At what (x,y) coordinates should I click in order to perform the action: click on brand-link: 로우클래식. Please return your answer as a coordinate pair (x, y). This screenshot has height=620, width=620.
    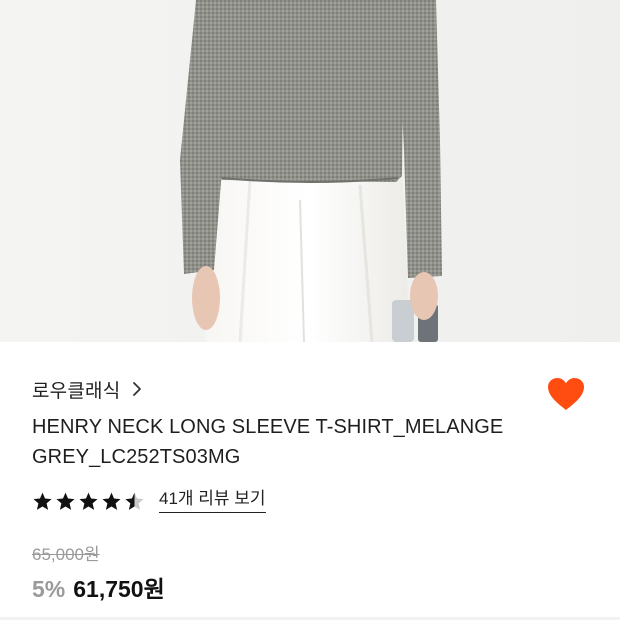
    Looking at the image, I should click on (87, 389).